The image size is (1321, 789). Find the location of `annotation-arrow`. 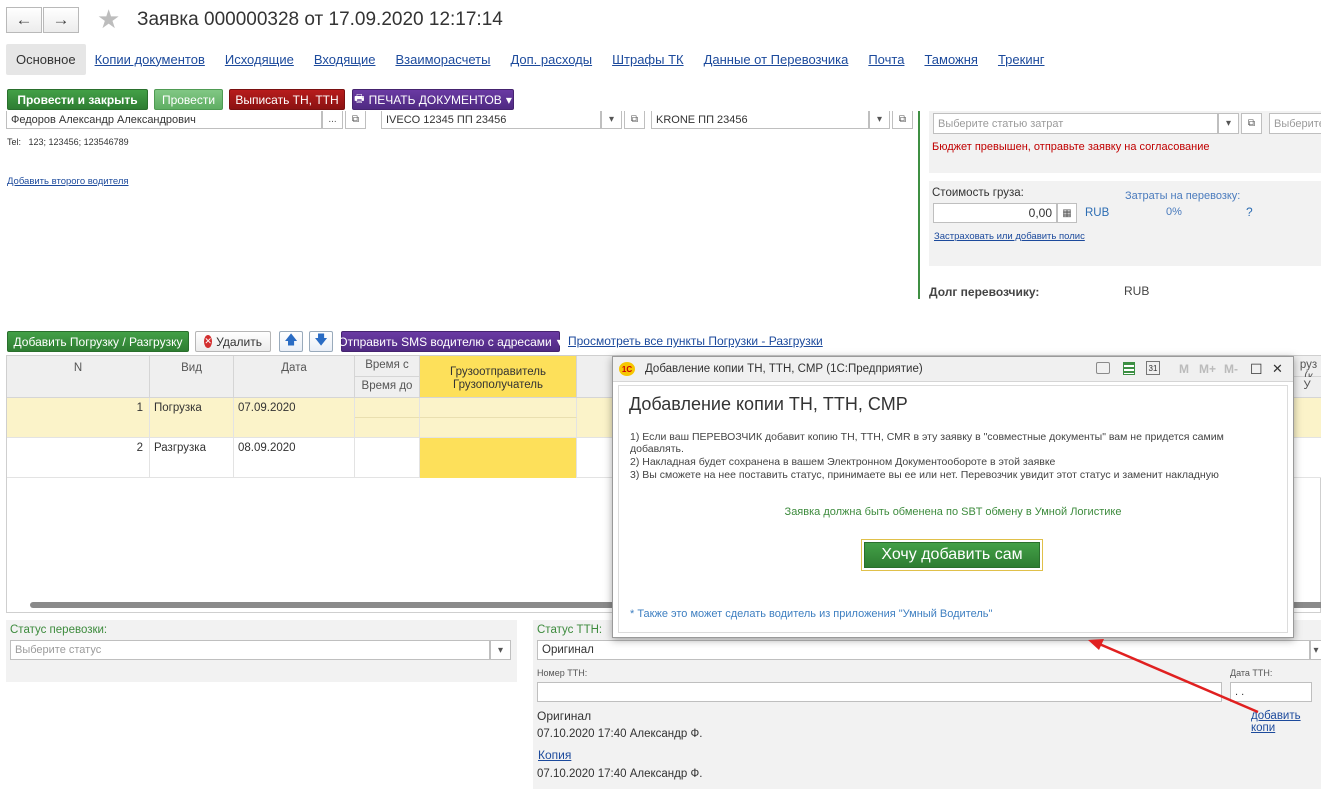

annotation-arrow is located at coordinates (1173, 676).